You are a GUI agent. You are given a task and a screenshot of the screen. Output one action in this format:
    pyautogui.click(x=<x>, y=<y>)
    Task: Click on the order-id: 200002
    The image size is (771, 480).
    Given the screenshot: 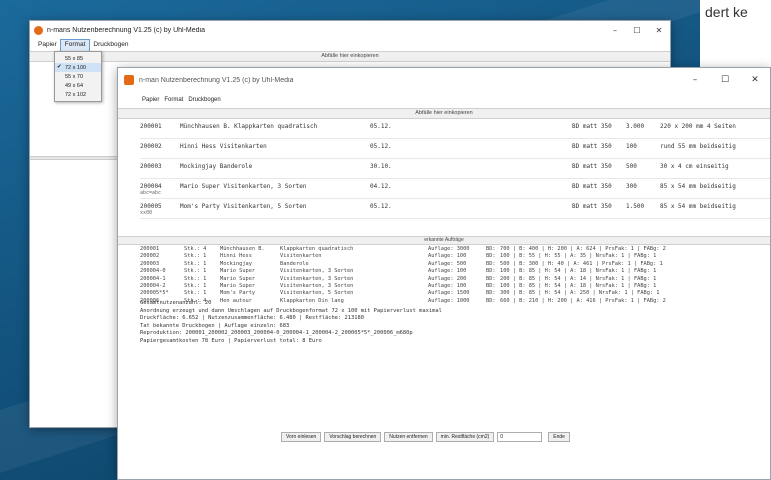 What is the action you would take?
    pyautogui.click(x=151, y=146)
    